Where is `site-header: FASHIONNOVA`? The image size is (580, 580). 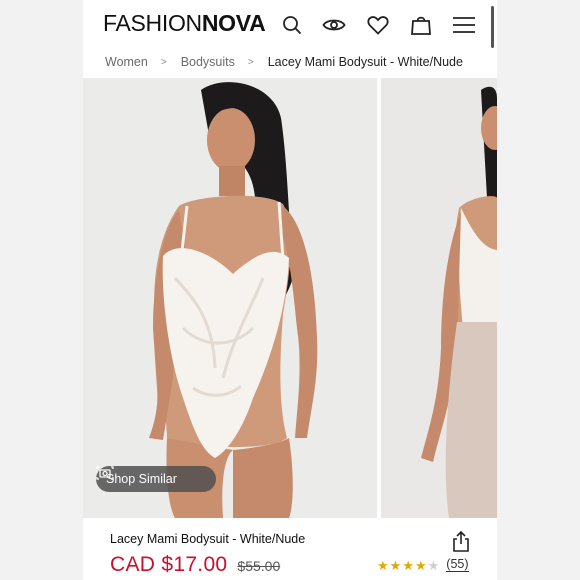
site-header: FASHIONNOVA is located at coordinates (290, 24).